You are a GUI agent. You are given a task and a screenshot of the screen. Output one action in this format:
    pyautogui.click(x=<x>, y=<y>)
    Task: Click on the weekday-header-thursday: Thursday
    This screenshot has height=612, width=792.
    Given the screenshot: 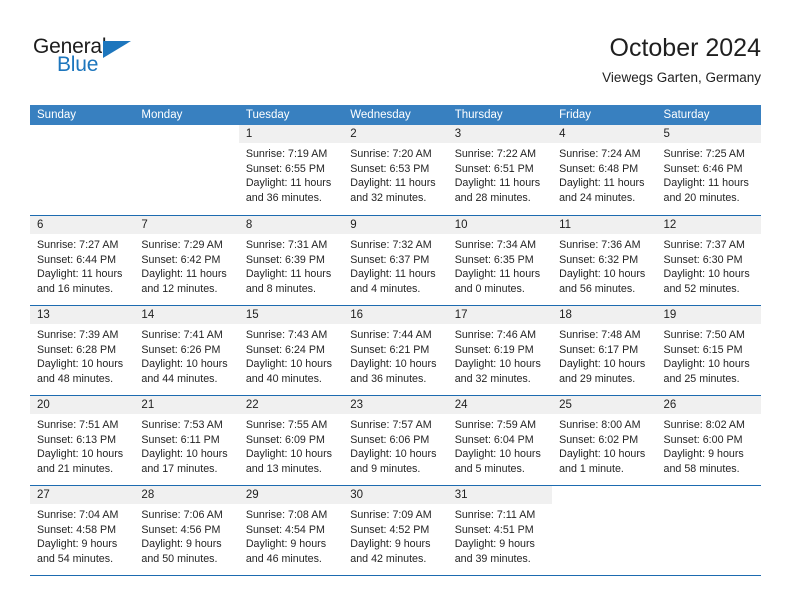 What is the action you would take?
    pyautogui.click(x=478, y=115)
    